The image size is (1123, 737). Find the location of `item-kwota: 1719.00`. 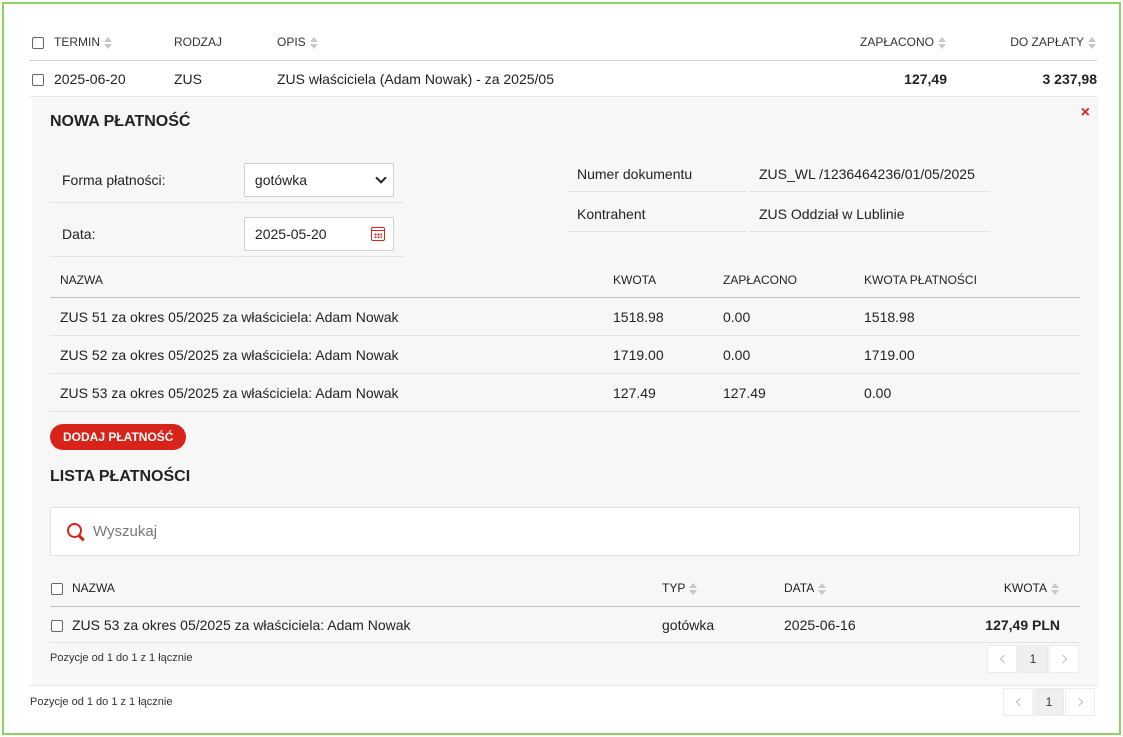

item-kwota: 1719.00 is located at coordinates (638, 354).